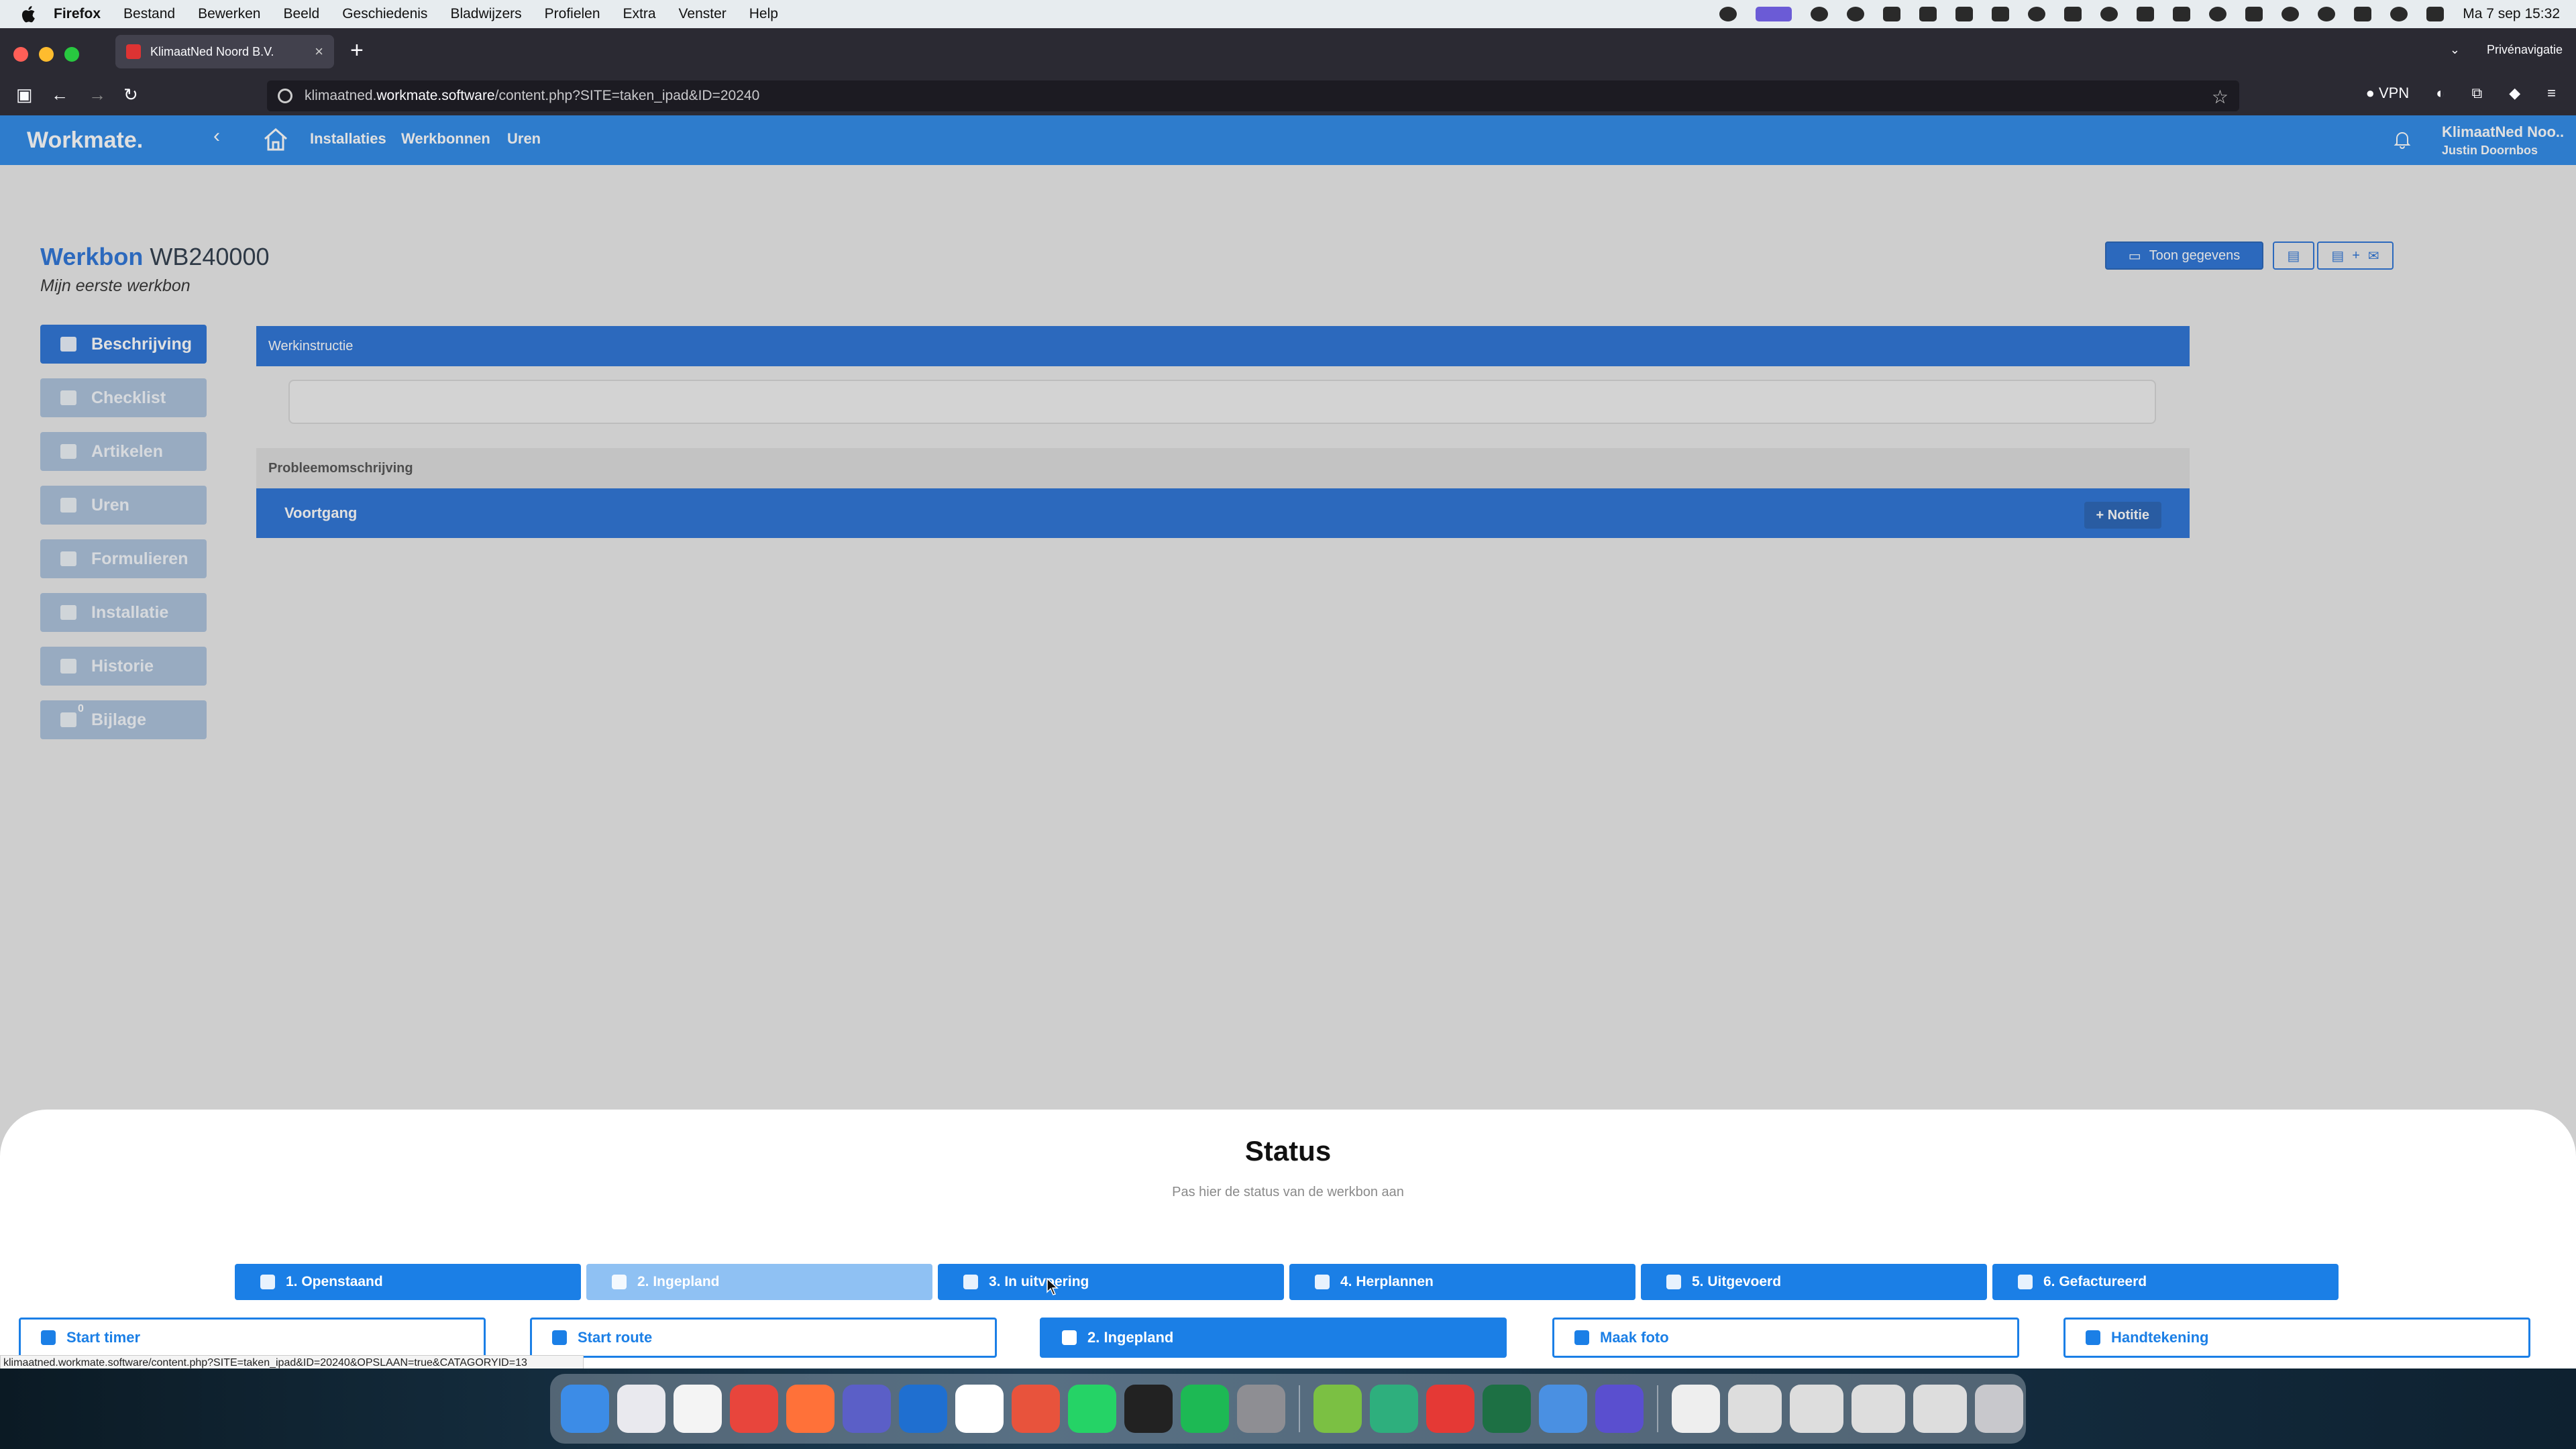 The image size is (2576, 1449). I want to click on url-domain: workmate.software, so click(435, 95).